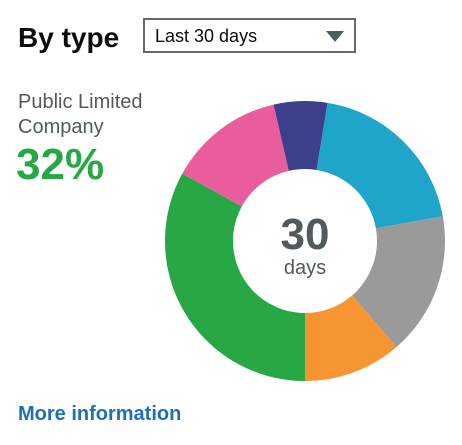 This screenshot has height=445, width=462. I want to click on chart-center-unit: days, so click(305, 268).